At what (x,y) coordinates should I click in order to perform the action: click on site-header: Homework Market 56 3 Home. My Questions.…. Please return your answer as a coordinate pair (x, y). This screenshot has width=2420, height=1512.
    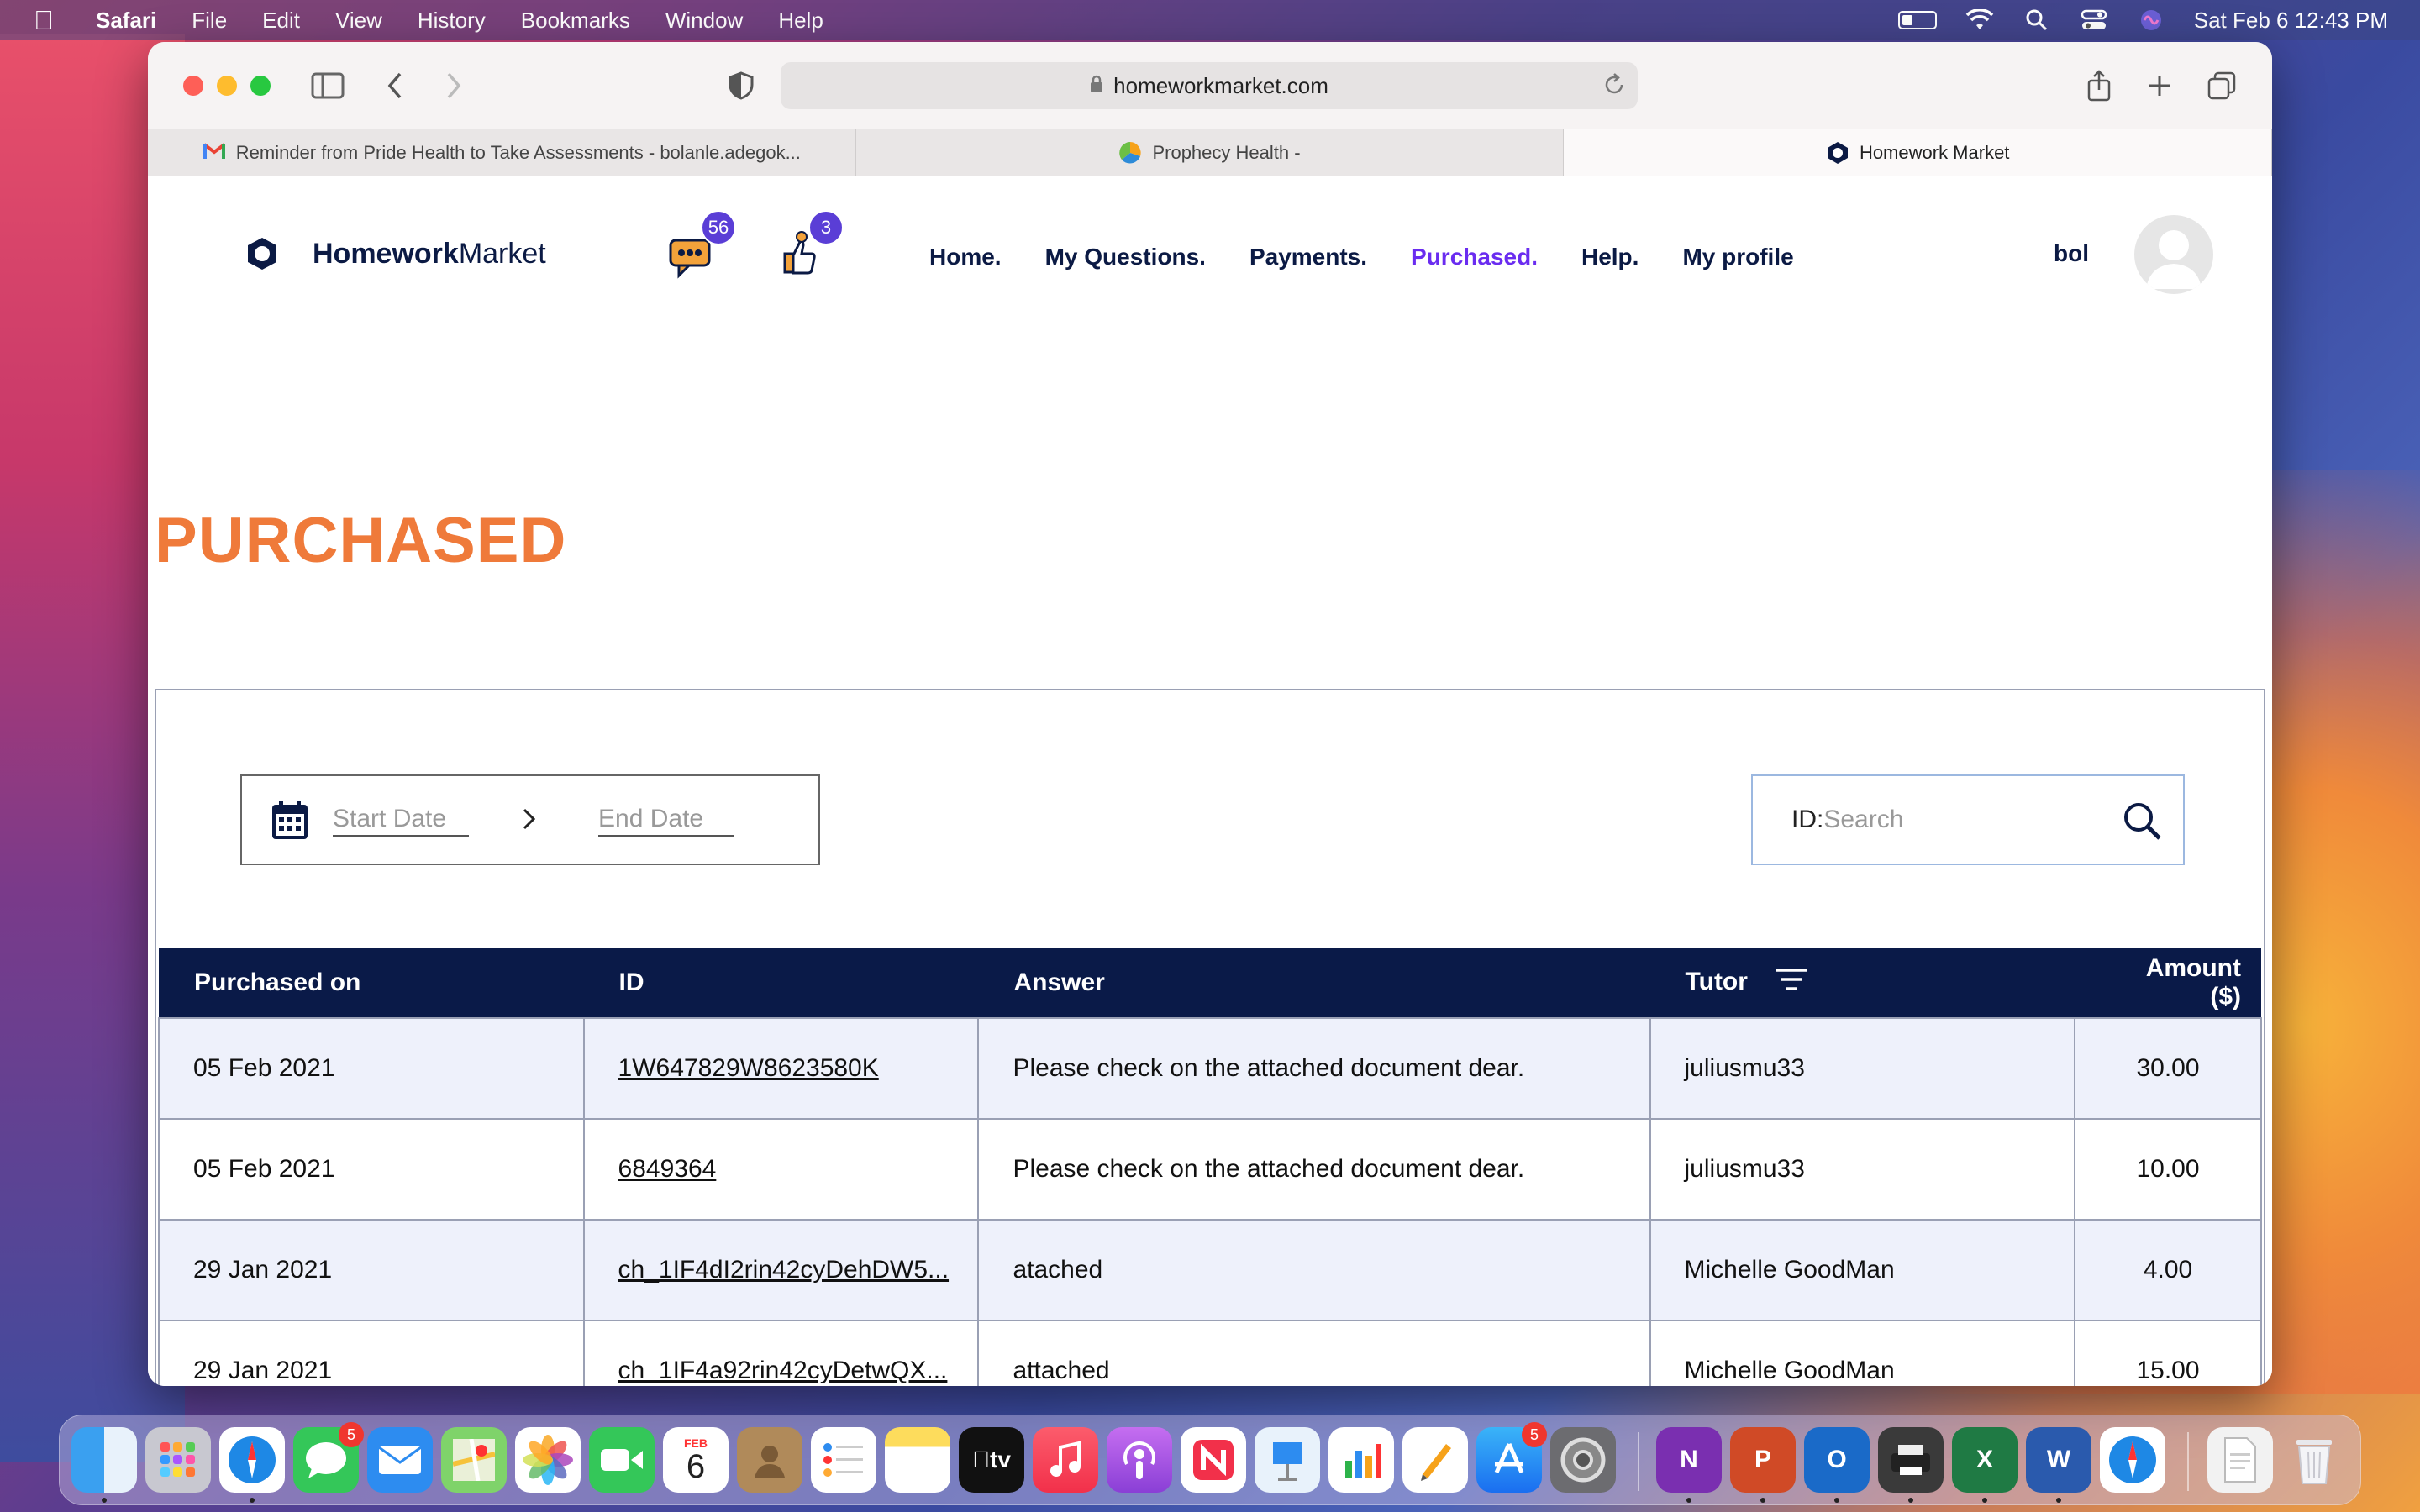
    Looking at the image, I should click on (1210, 260).